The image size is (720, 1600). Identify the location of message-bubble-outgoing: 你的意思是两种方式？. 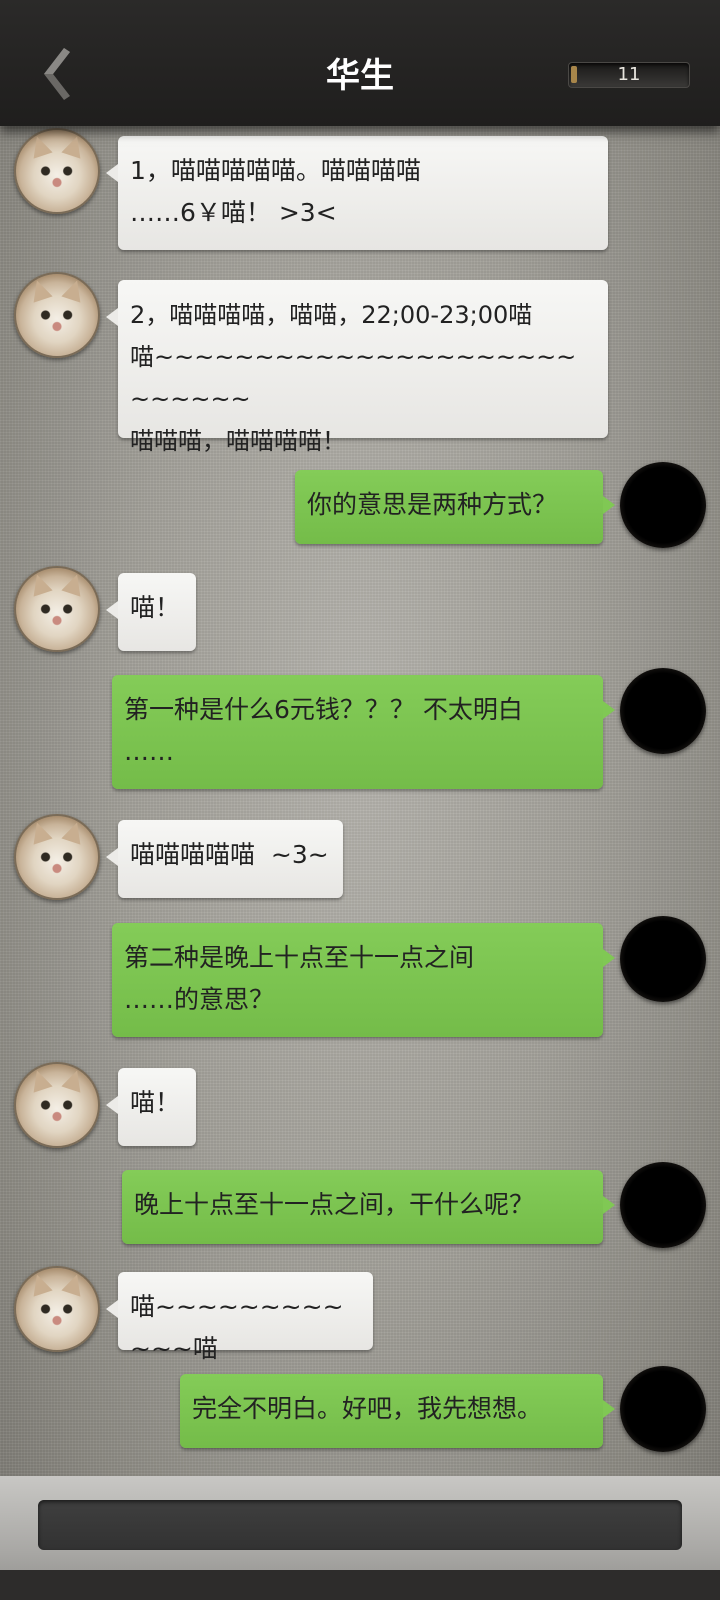
(455, 507).